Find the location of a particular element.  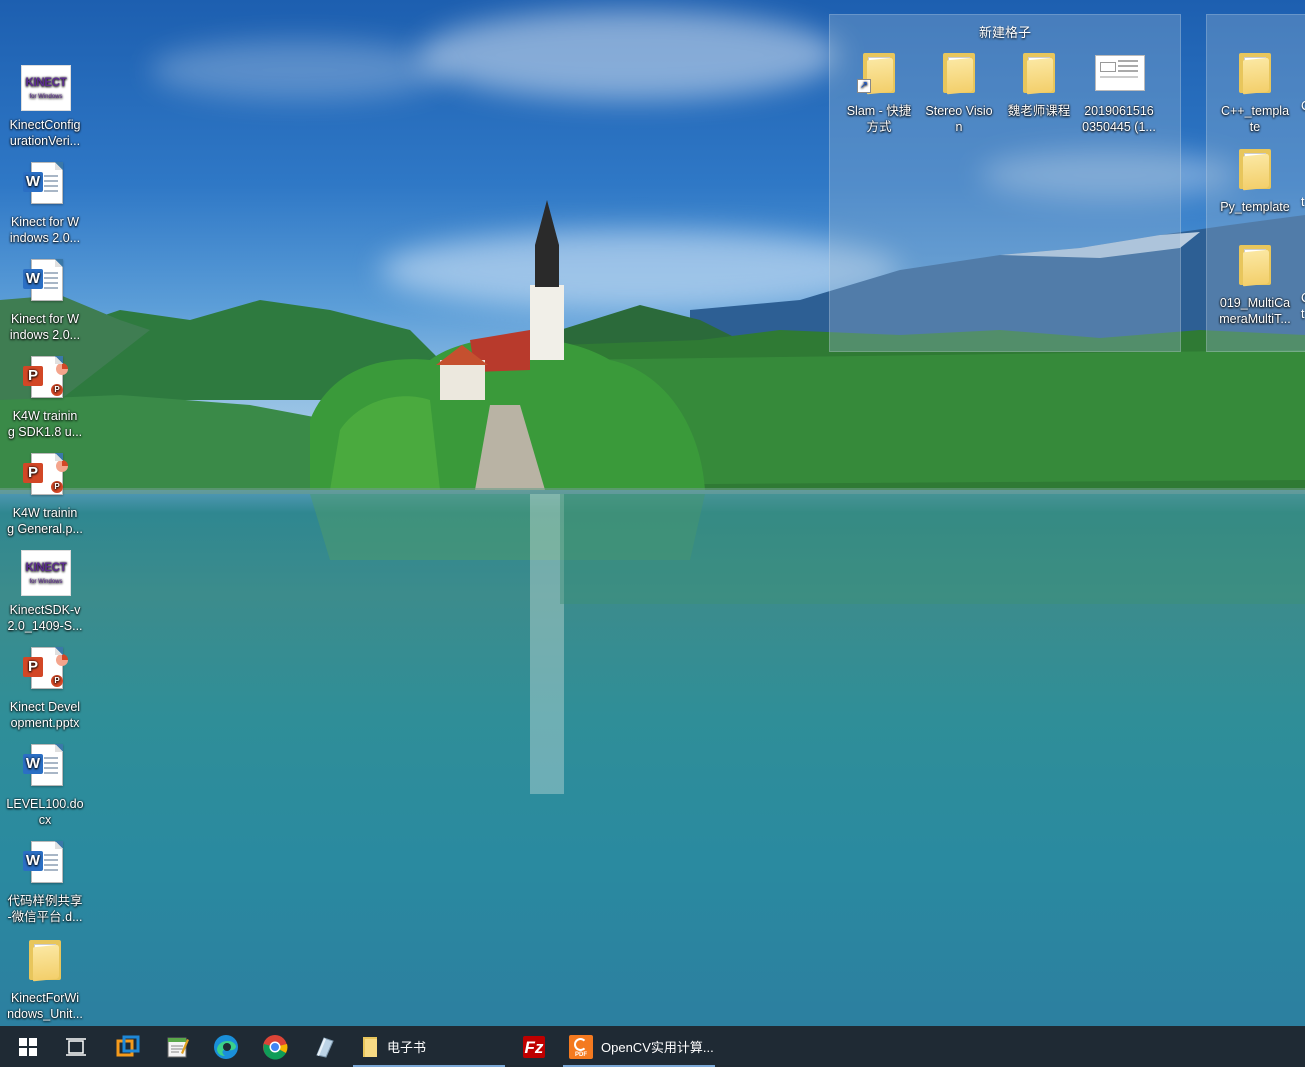

fence-icon-item: 魏老师课程 is located at coordinates (1039, 84).